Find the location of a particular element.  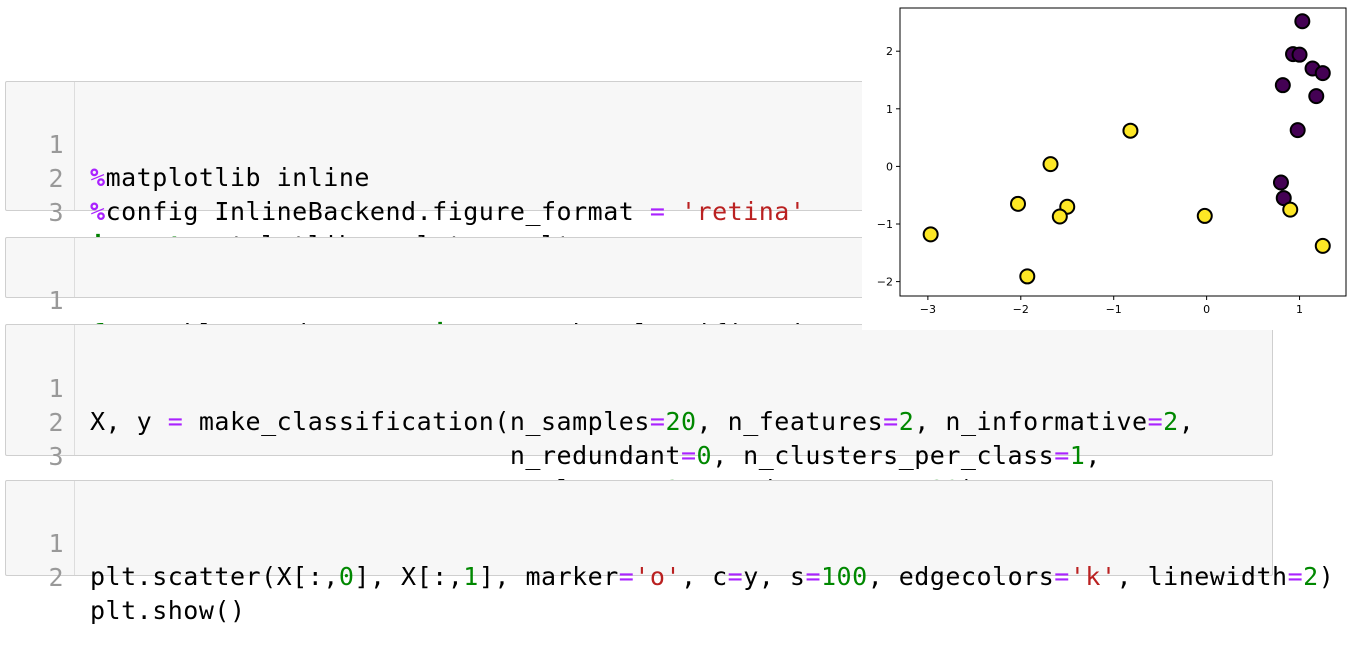

code-token: 'o' is located at coordinates (657, 576).